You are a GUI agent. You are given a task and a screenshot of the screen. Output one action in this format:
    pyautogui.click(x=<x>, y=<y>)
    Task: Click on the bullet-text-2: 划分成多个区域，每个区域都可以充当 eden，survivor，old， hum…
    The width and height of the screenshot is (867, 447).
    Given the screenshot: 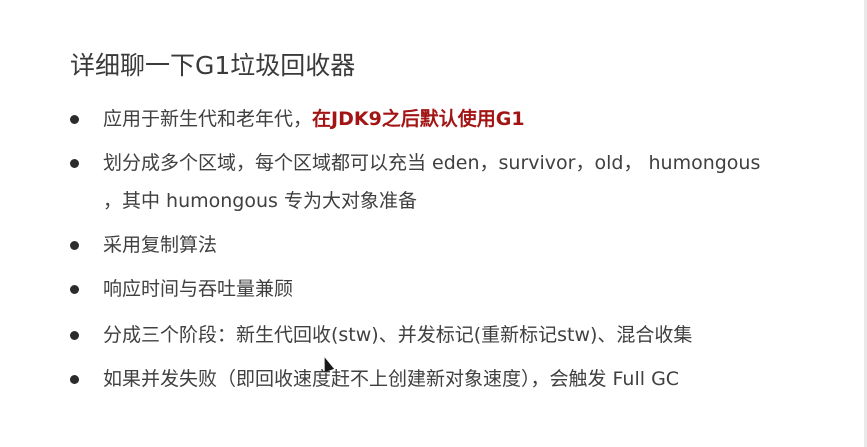 What is the action you would take?
    pyautogui.click(x=432, y=163)
    